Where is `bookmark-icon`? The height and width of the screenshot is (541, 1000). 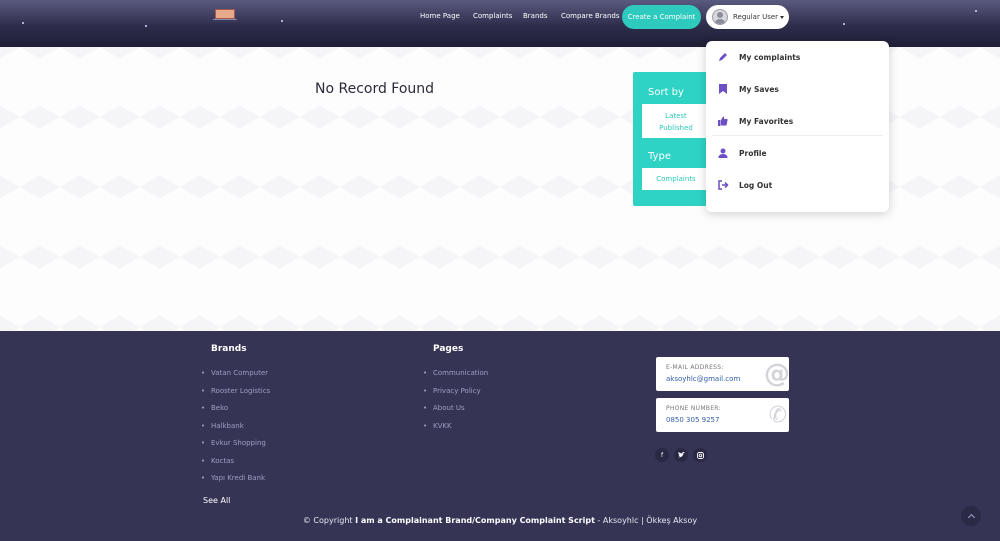 bookmark-icon is located at coordinates (723, 89).